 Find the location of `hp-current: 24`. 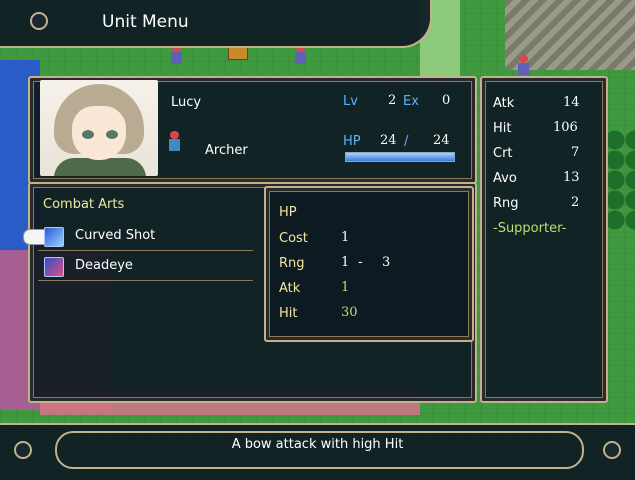

hp-current: 24 is located at coordinates (388, 140).